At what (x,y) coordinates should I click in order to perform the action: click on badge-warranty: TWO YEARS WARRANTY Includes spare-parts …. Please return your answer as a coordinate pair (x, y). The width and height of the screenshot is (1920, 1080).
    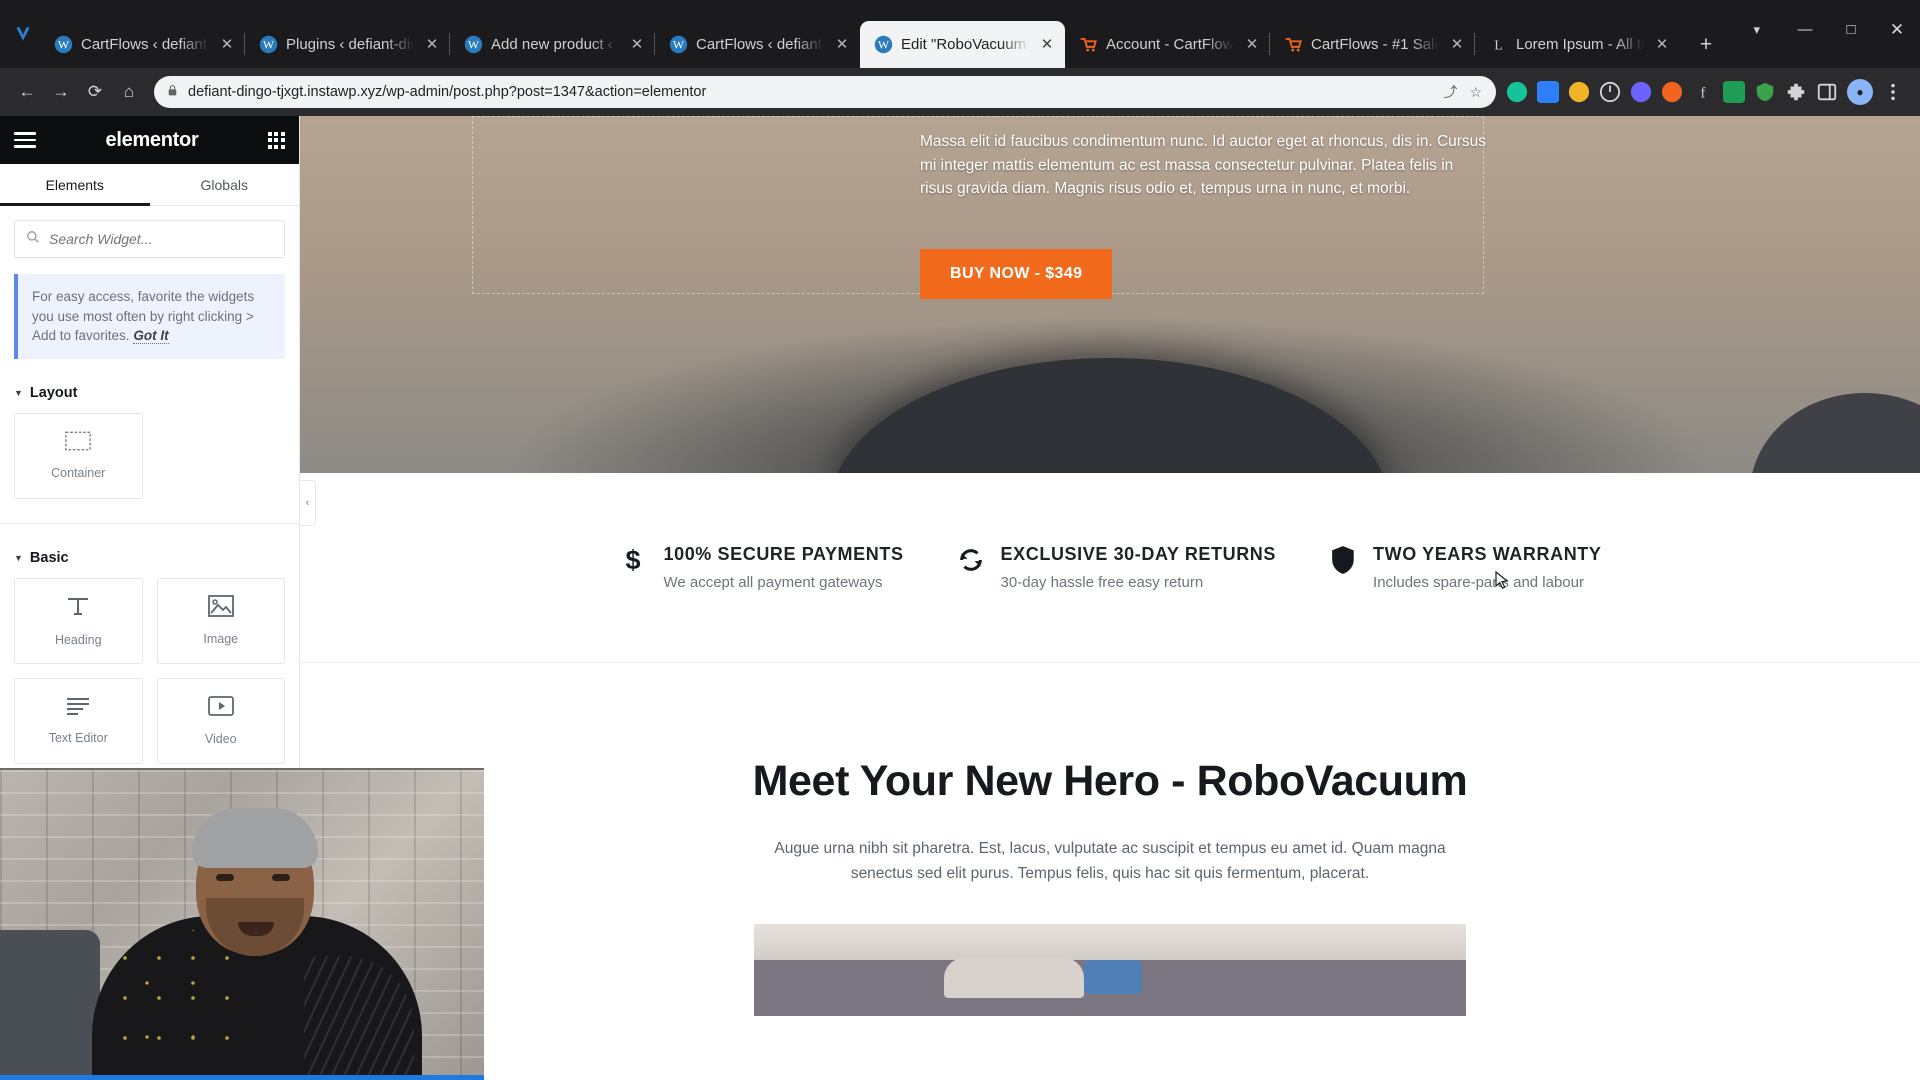
    Looking at the image, I should click on (1464, 567).